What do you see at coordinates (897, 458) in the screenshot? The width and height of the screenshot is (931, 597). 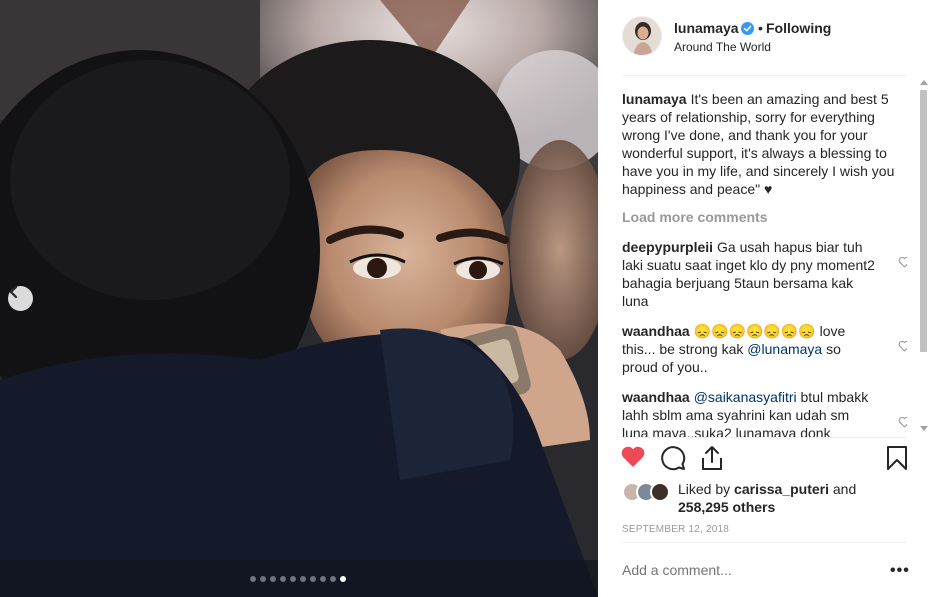 I see `bookmark-icon` at bounding box center [897, 458].